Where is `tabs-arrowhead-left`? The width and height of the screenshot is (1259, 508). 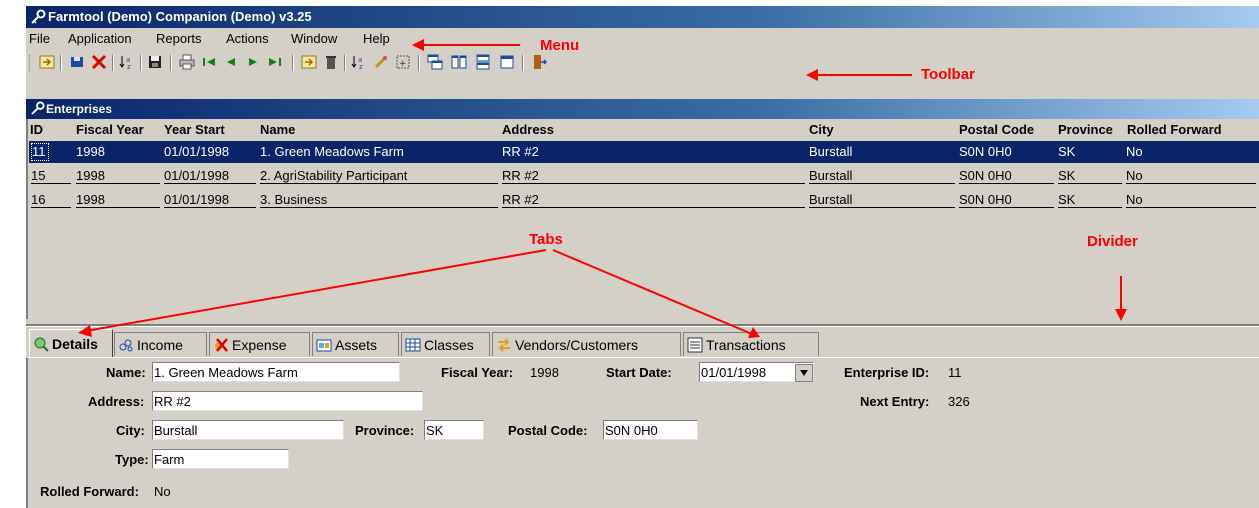
tabs-arrowhead-left is located at coordinates (85, 331).